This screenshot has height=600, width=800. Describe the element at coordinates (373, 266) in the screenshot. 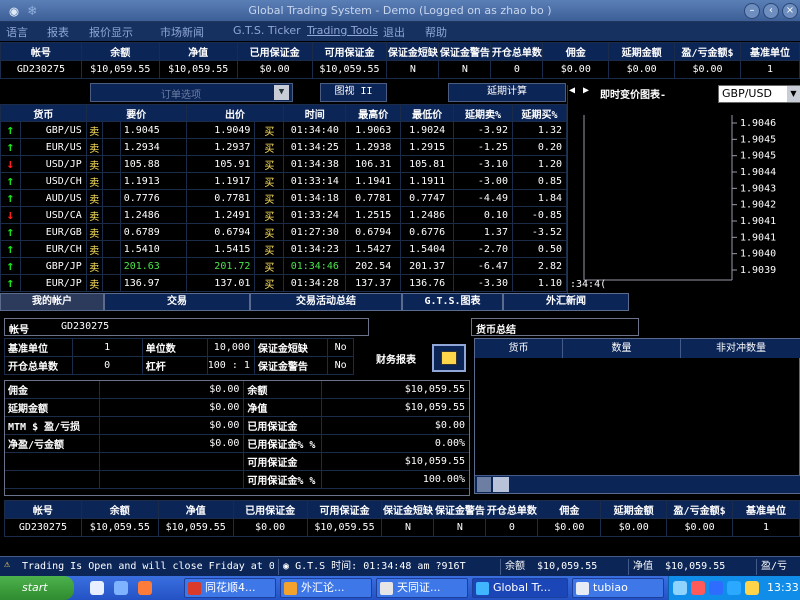

I see `high-price: 202.54` at that location.